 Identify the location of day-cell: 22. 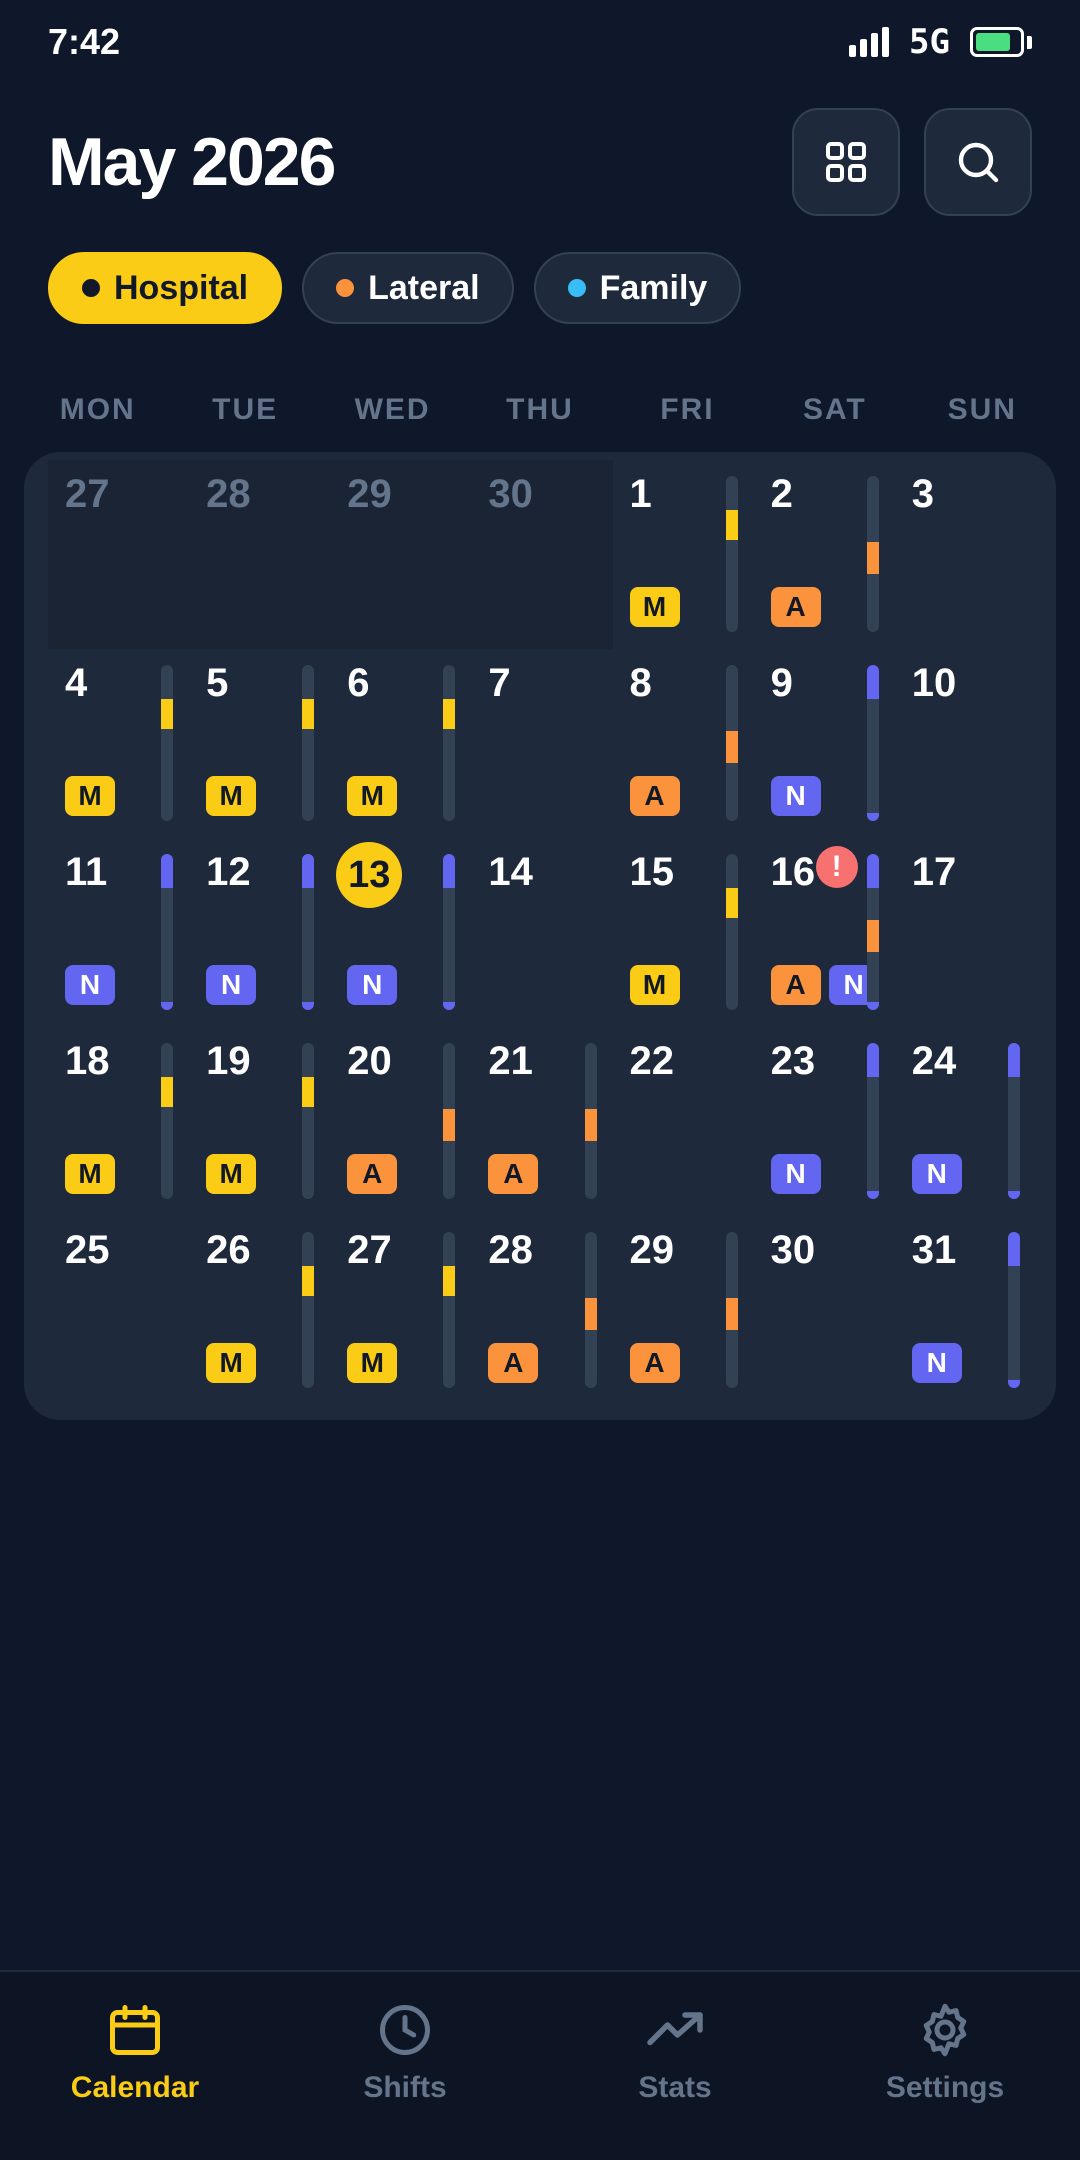
(683, 1121).